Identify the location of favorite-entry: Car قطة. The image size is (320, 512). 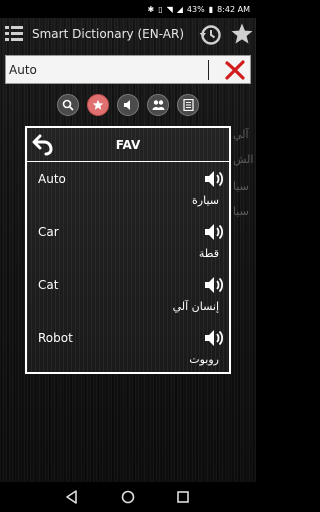
(128, 244).